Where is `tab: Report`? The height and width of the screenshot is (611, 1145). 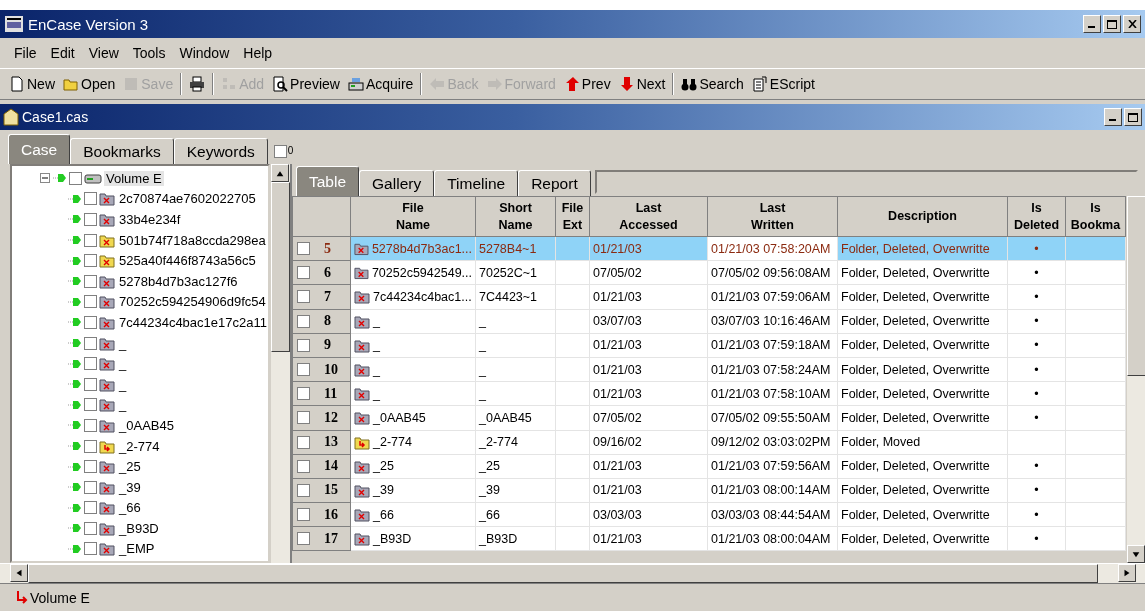 tab: Report is located at coordinates (554, 183).